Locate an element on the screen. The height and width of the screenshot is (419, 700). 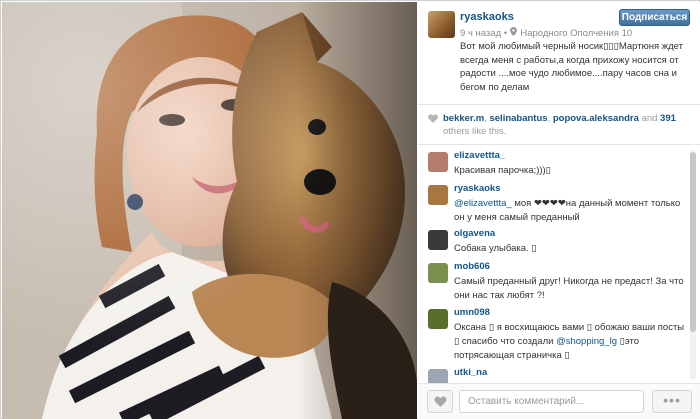
location-pin-icon is located at coordinates (513, 33).